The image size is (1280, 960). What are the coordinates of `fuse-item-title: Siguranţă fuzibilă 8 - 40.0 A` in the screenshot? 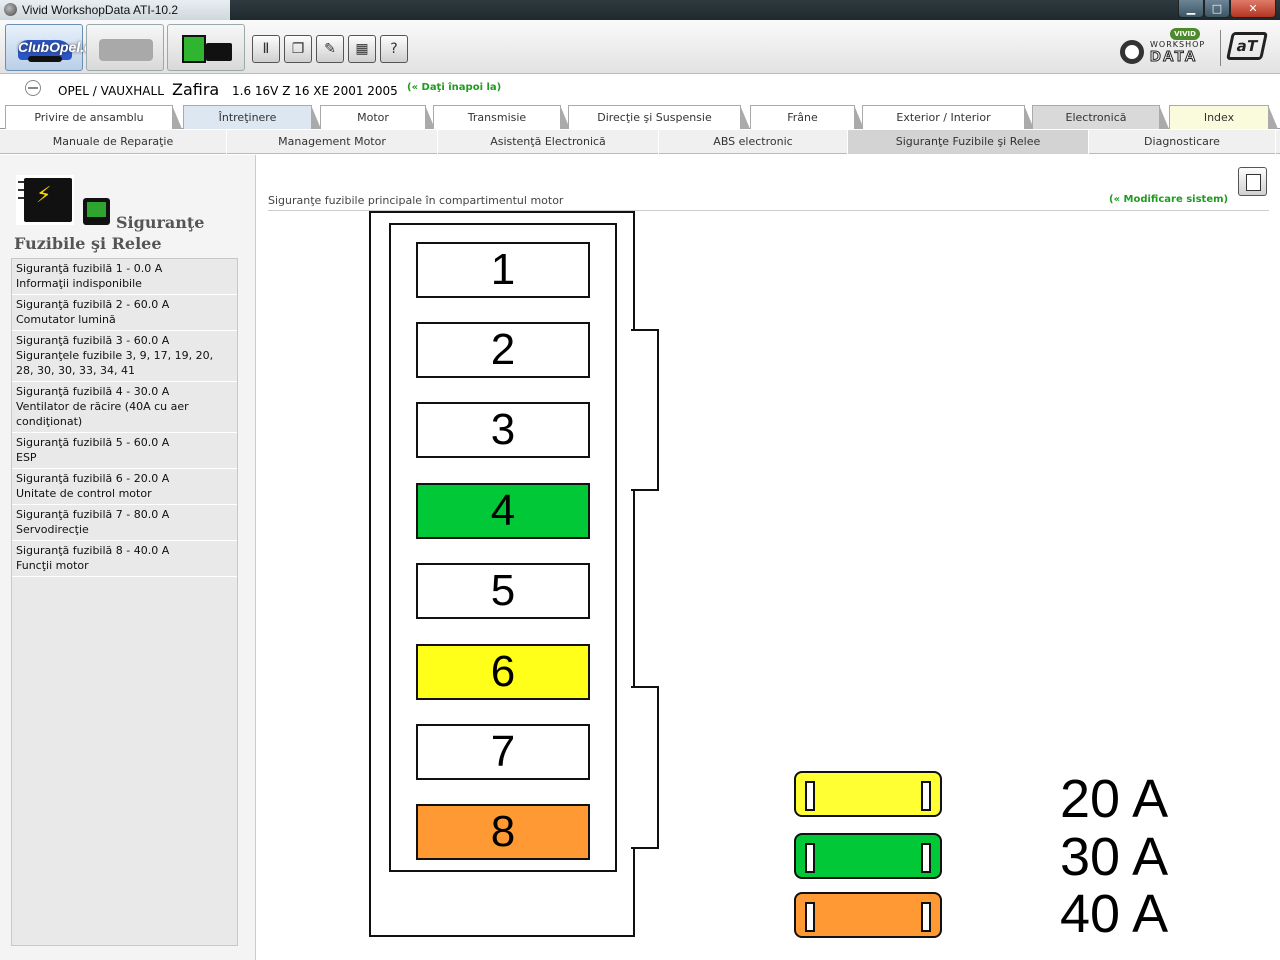 It's located at (93, 550).